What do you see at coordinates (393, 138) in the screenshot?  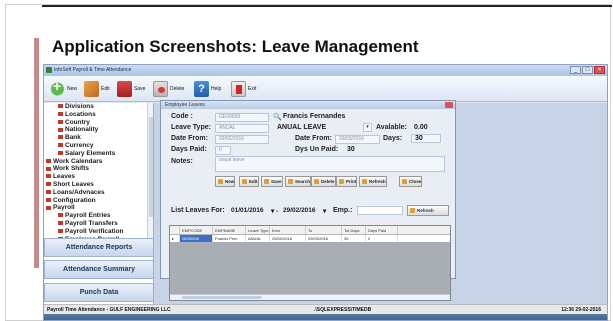 I see `days-label: Days:` at bounding box center [393, 138].